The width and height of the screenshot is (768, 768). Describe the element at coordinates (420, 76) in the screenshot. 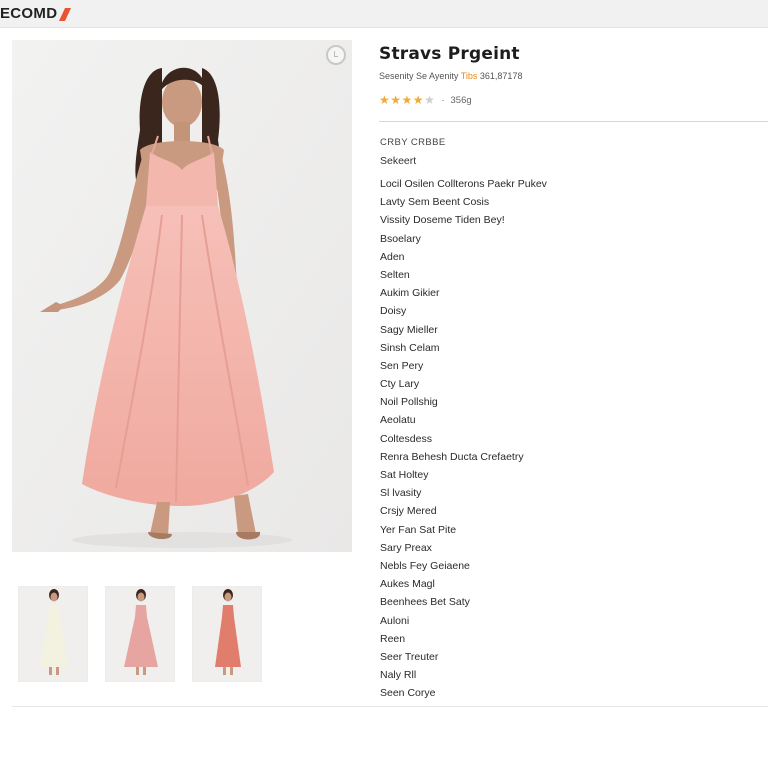

I see `subtitle-prefix: Sesenity Se Ayenity` at that location.